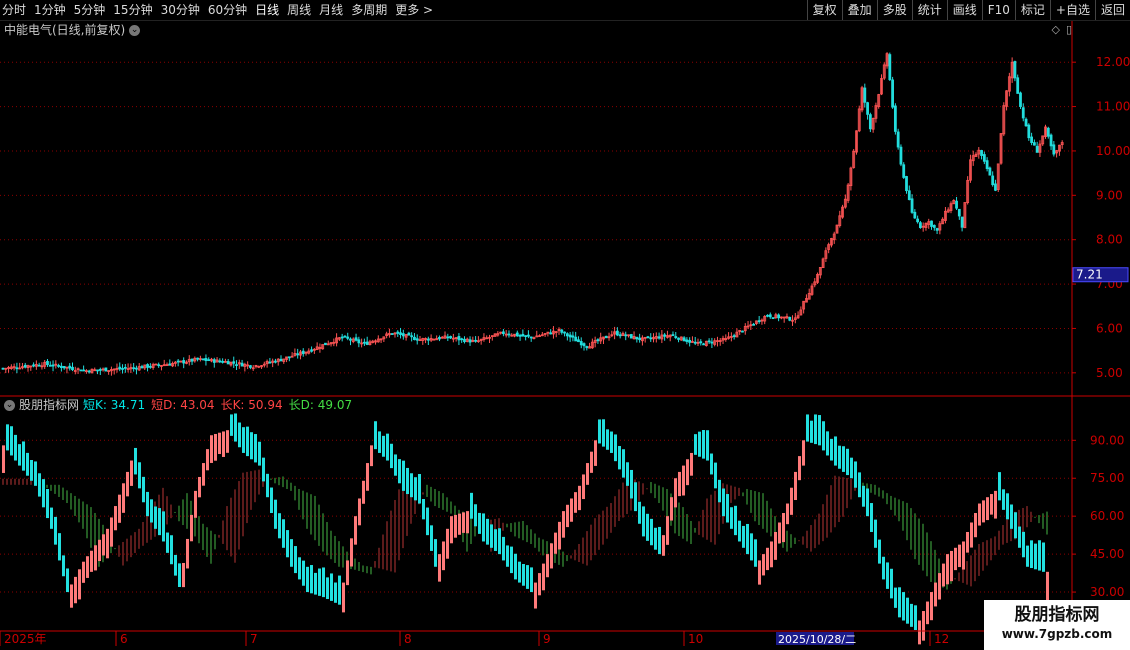 The width and height of the screenshot is (1130, 650). What do you see at coordinates (1069, 29) in the screenshot?
I see `expand-icon: ▯` at bounding box center [1069, 29].